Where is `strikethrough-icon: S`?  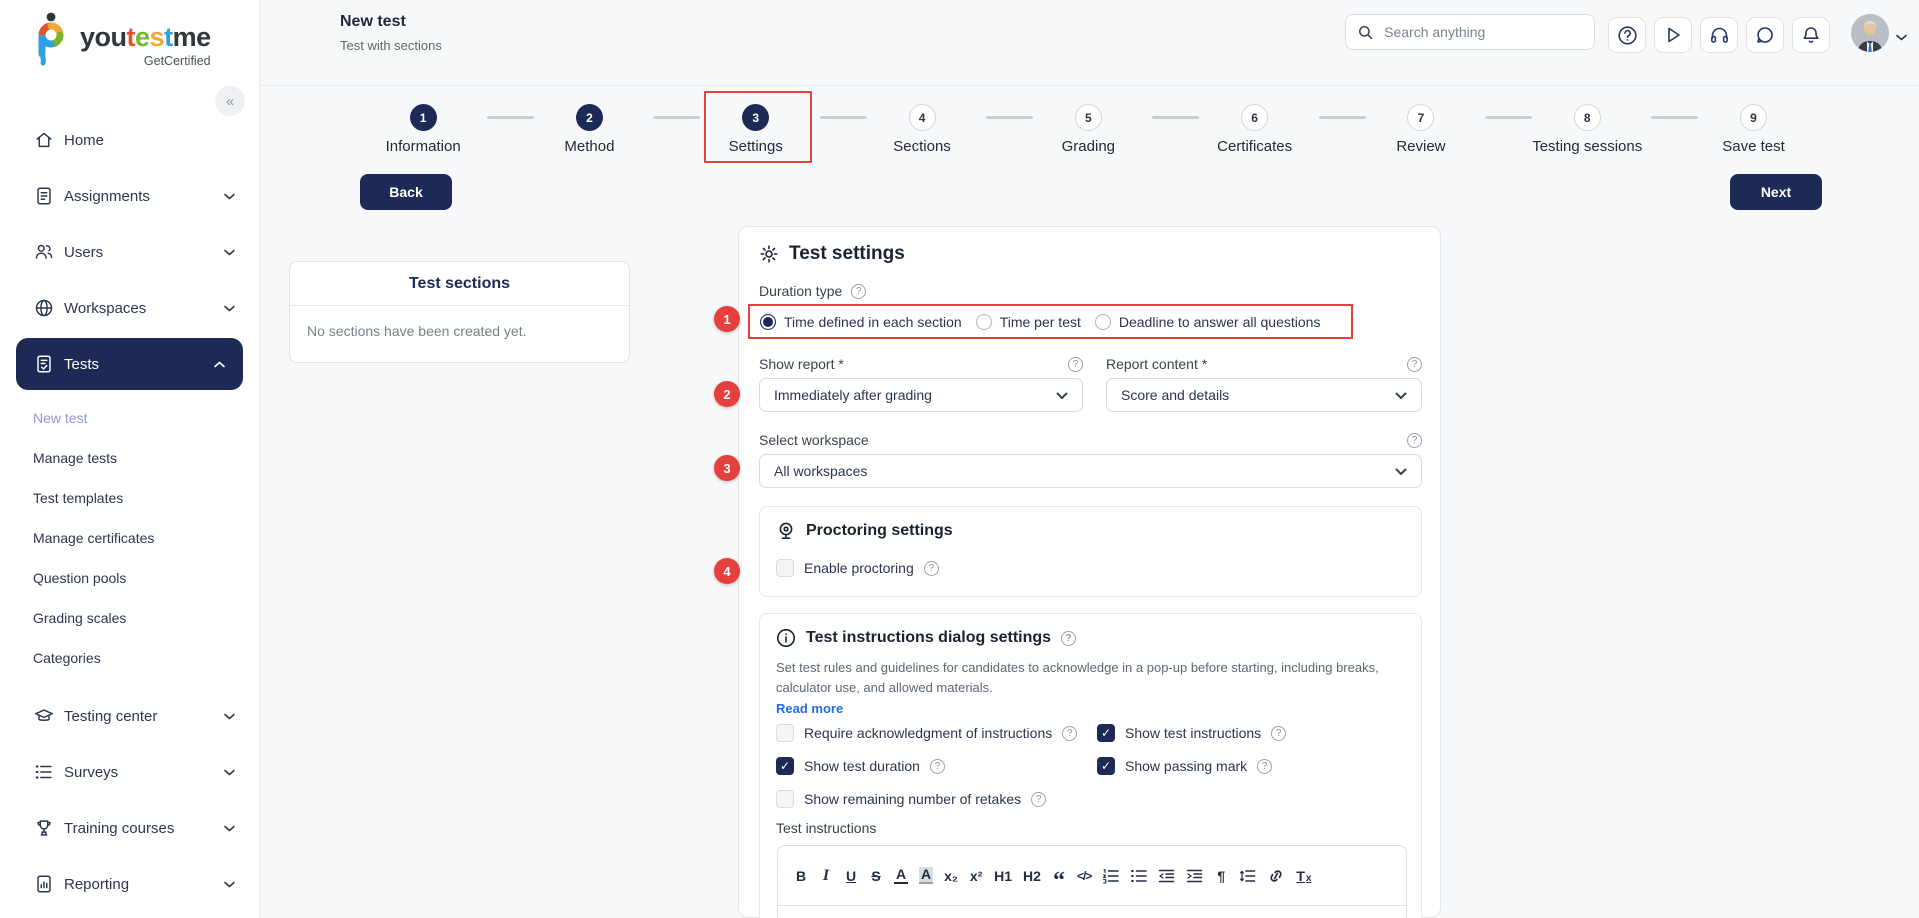
strikethrough-icon: S is located at coordinates (876, 876).